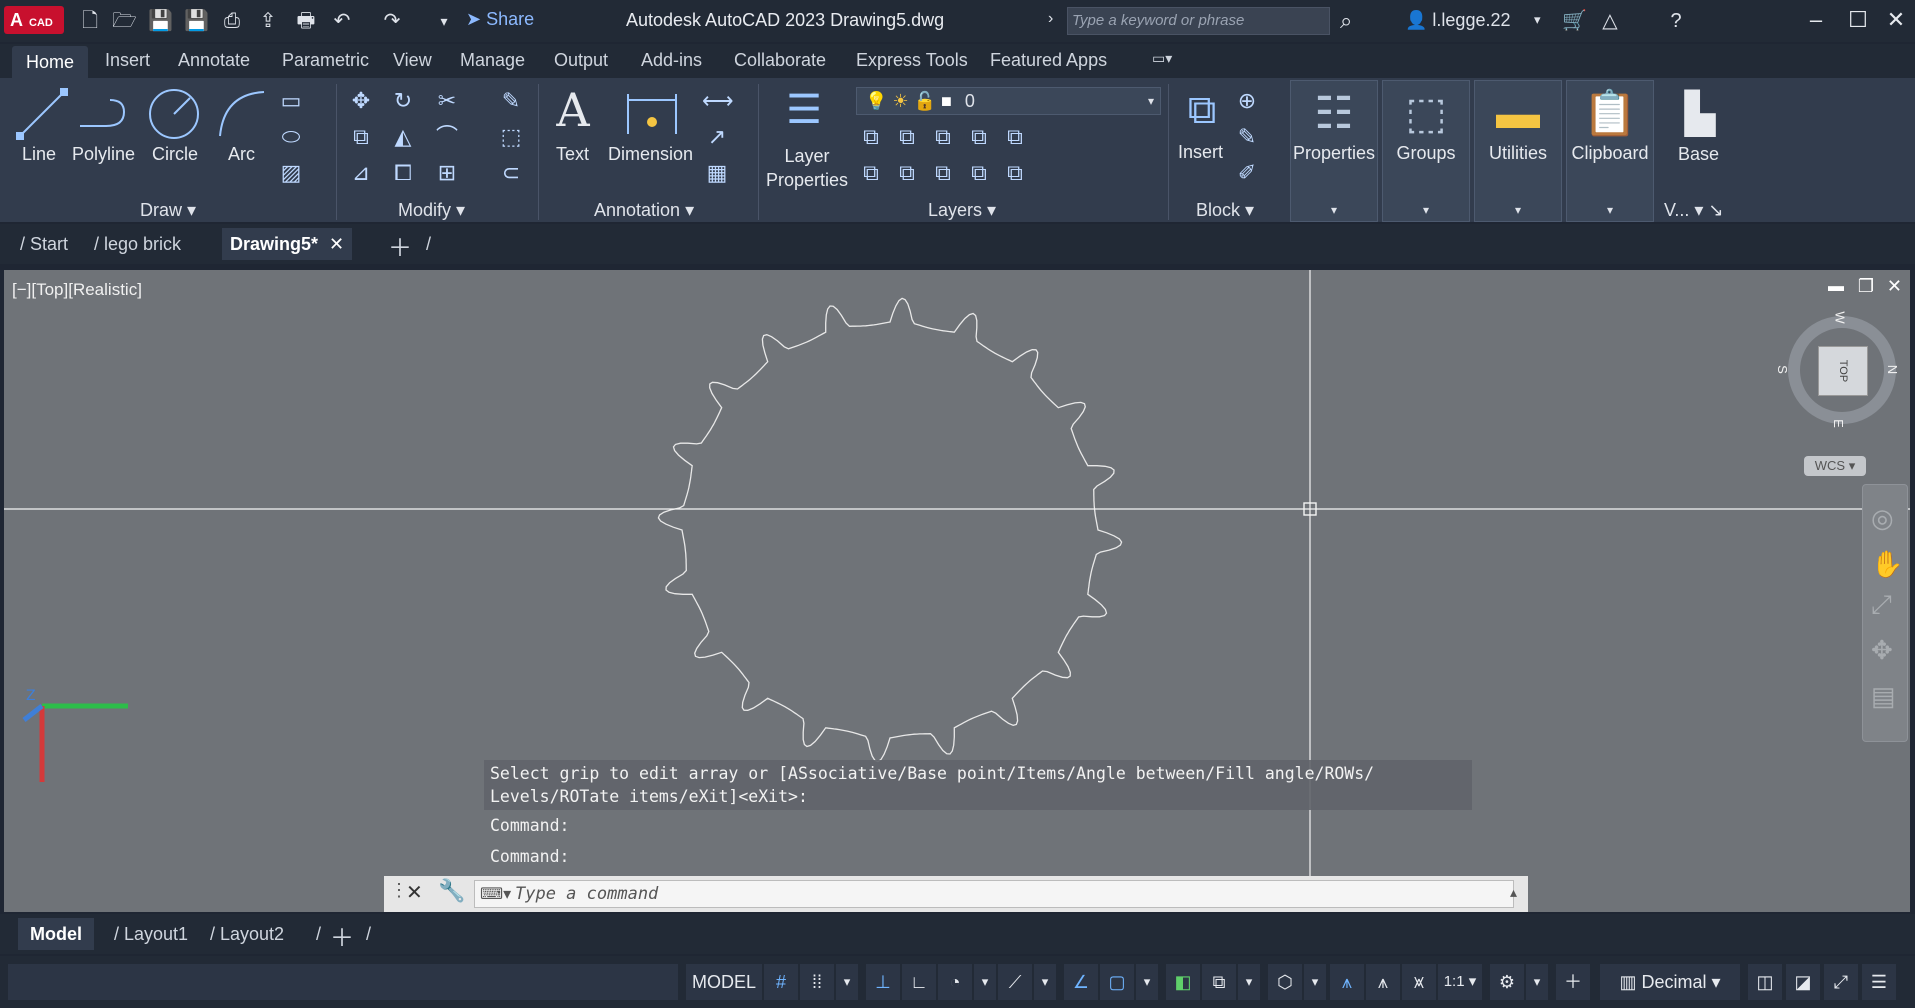 Image resolution: width=1915 pixels, height=1008 pixels. Describe the element at coordinates (1676, 21) in the screenshot. I see `help-icon: ?` at that location.